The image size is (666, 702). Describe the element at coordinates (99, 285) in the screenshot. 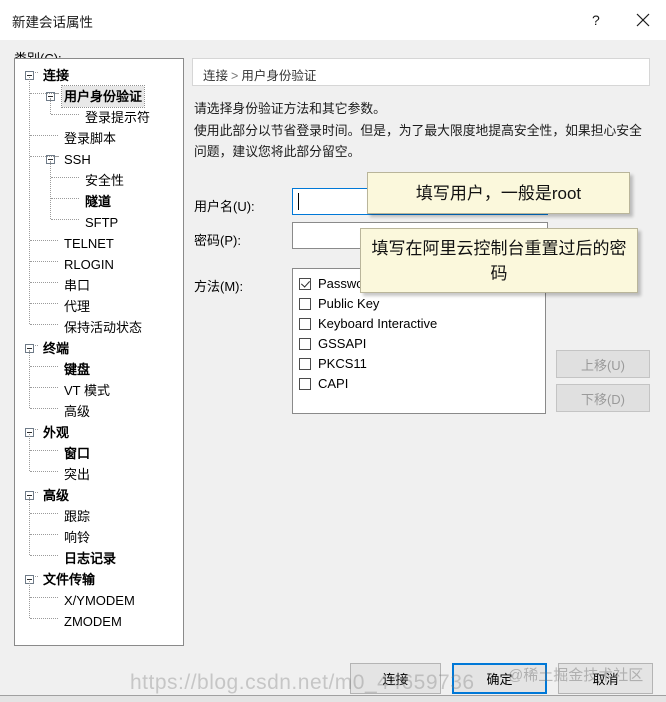

I see `tree-item-10: 串口` at that location.